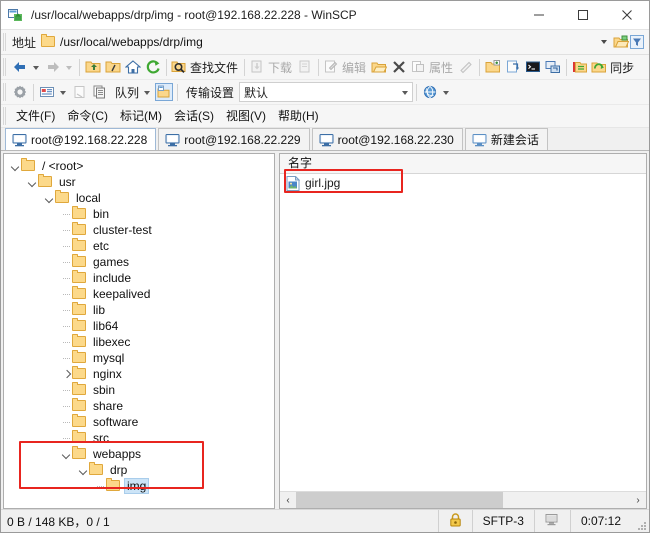  What do you see at coordinates (69, 68) in the screenshot?
I see `forward-dropdown-icon` at bounding box center [69, 68].